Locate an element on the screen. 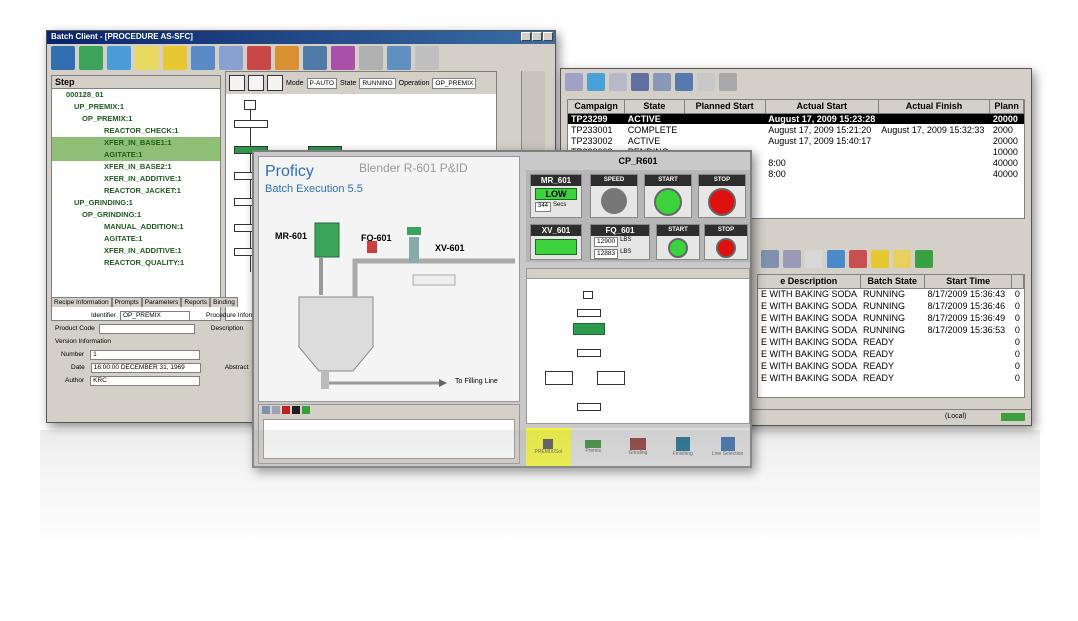 The width and height of the screenshot is (1078, 621). tree-item: REACTOR_CHECK:1 is located at coordinates (136, 131).